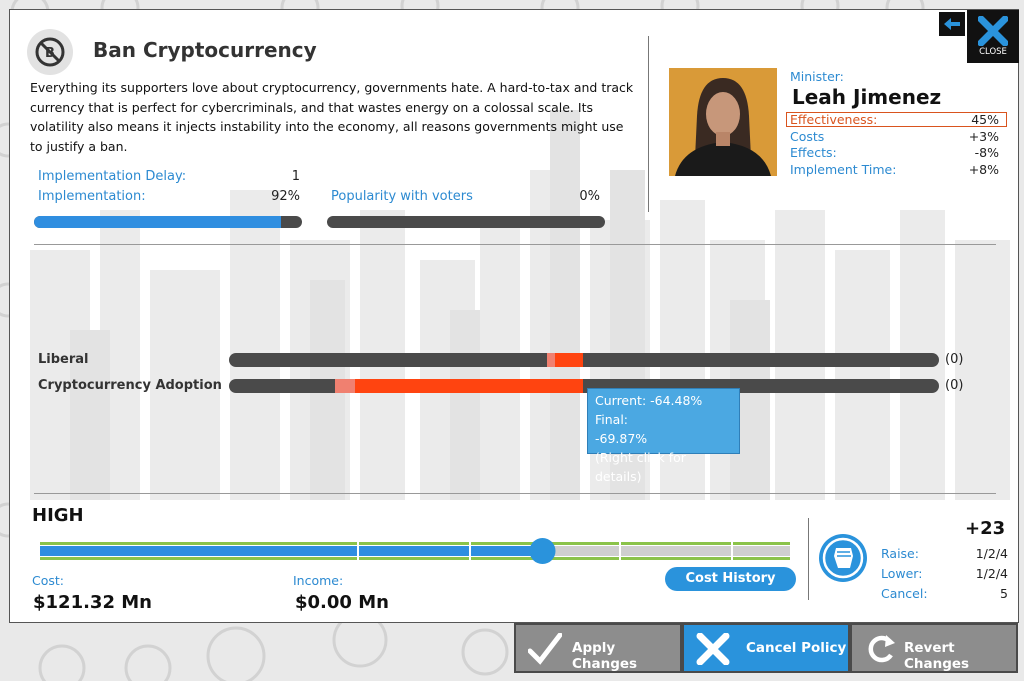  I want to click on minister-portrait, so click(723, 122).